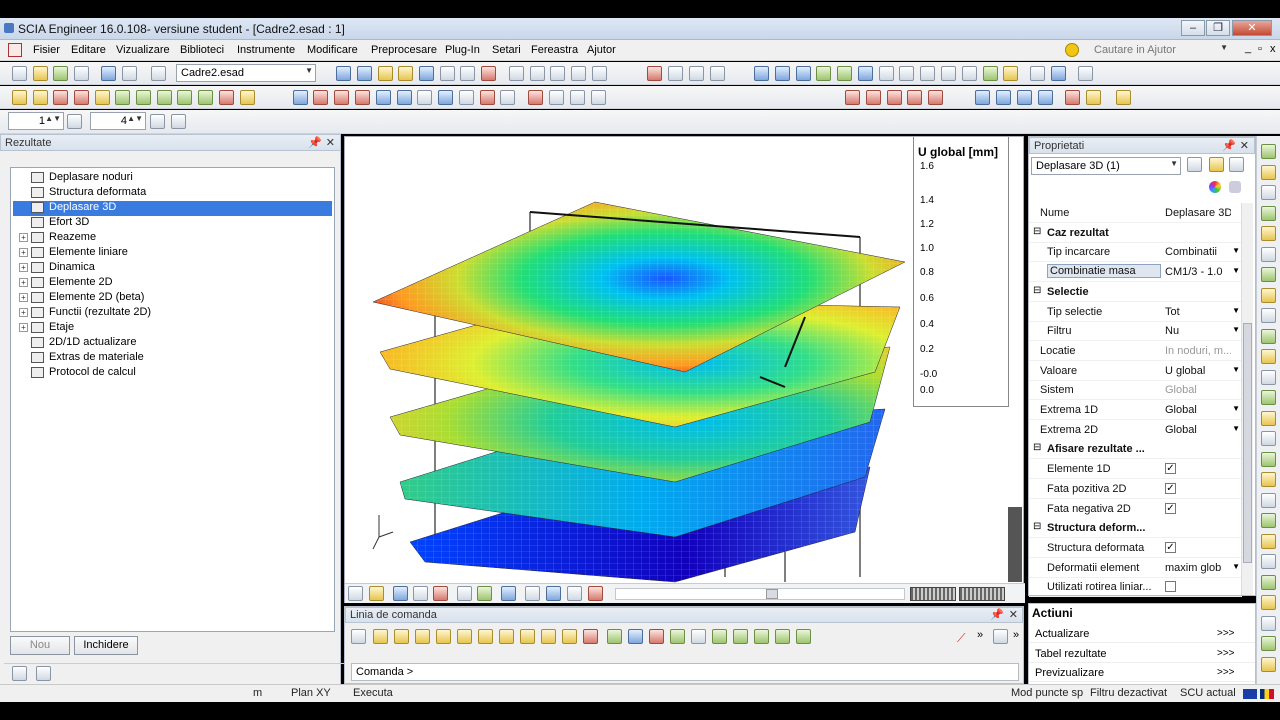 The width and height of the screenshot is (1280, 720). Describe the element at coordinates (873, 97) in the screenshot. I see `polyline-icon` at that location.